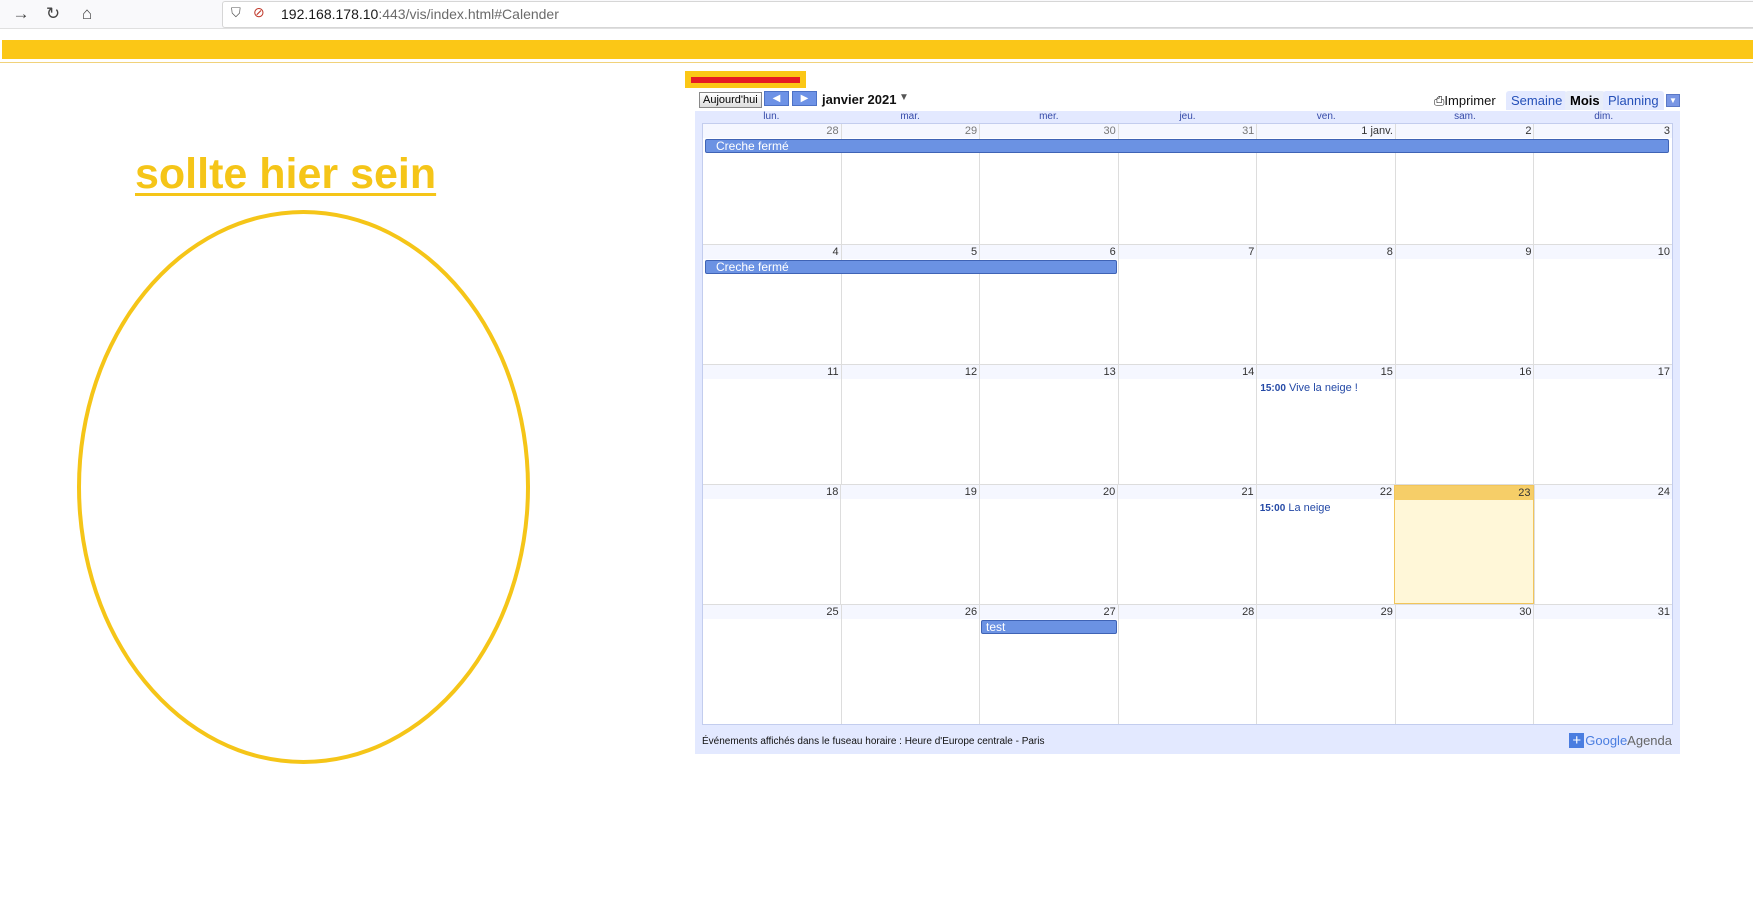 This screenshot has height=906, width=1753. Describe the element at coordinates (1464, 372) in the screenshot. I see `date-number: 16` at that location.